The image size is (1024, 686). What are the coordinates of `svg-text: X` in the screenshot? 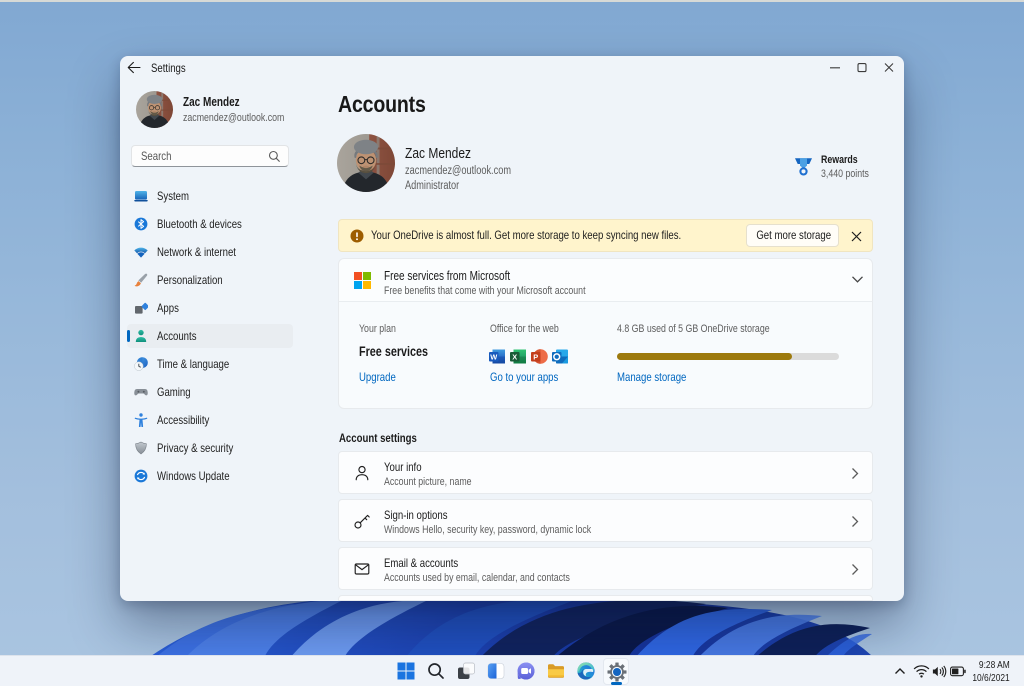 It's located at (514, 356).